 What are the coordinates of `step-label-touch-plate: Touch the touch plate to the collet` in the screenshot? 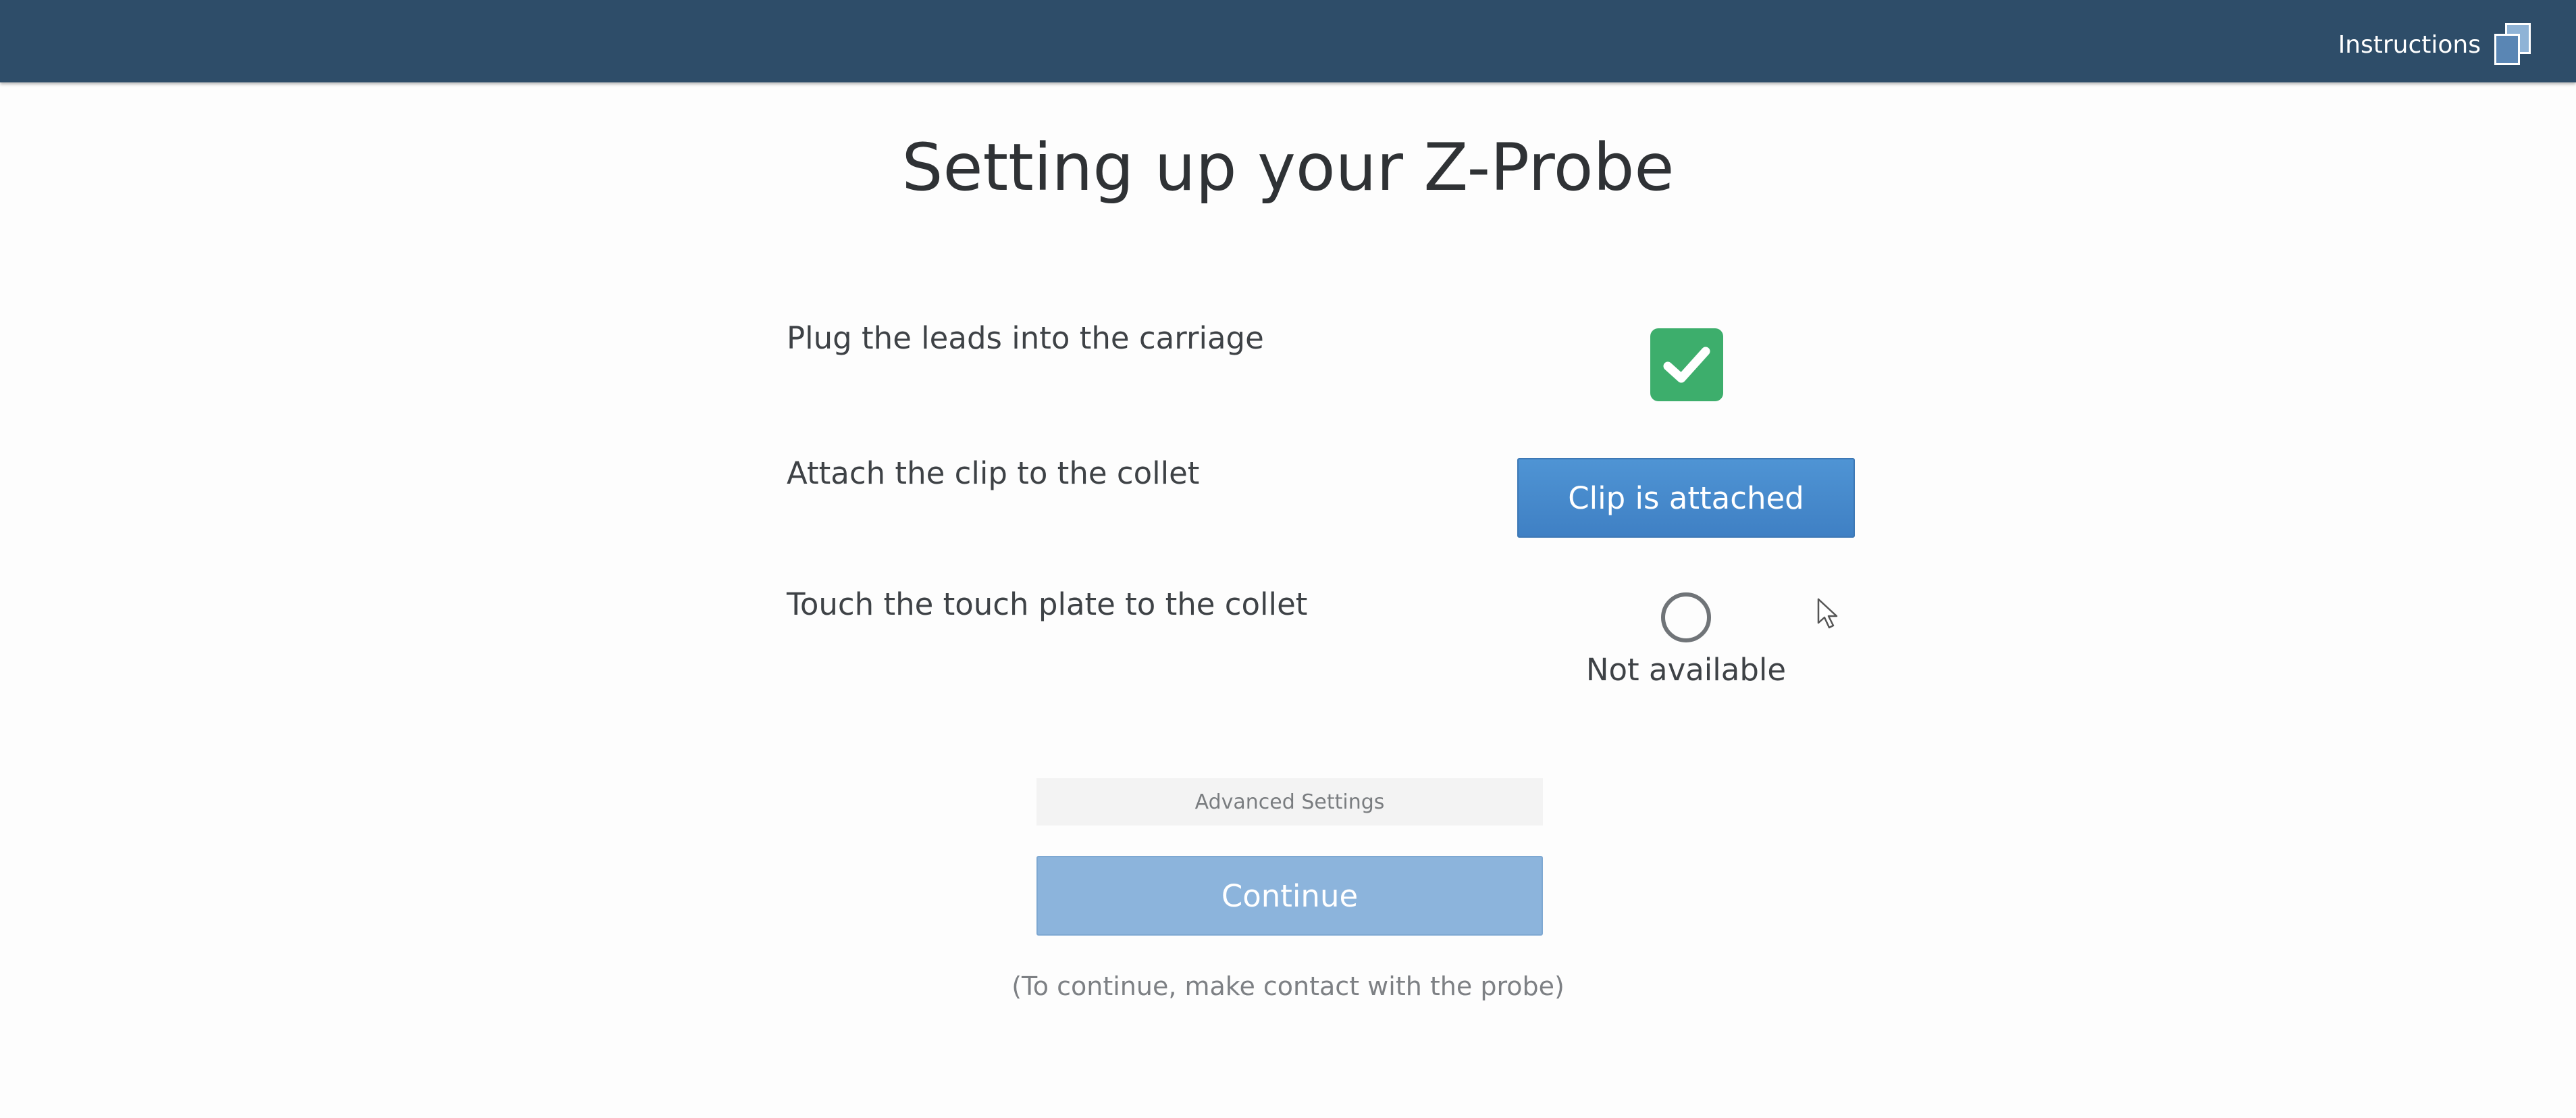 It's located at (1047, 604).